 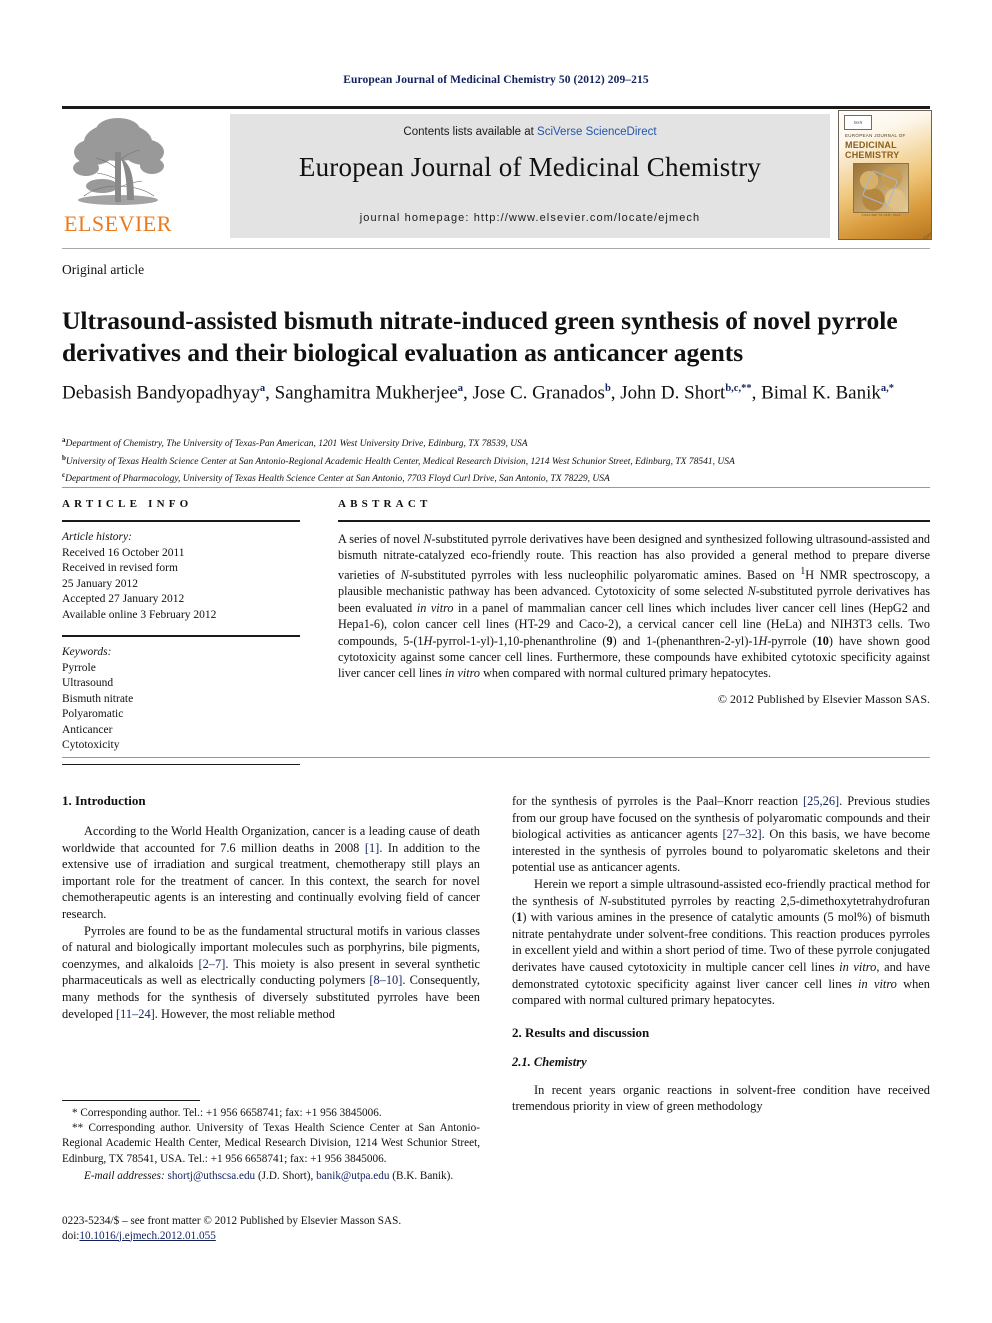 I want to click on history-line: Accepted 27 January 2012, so click(x=123, y=599).